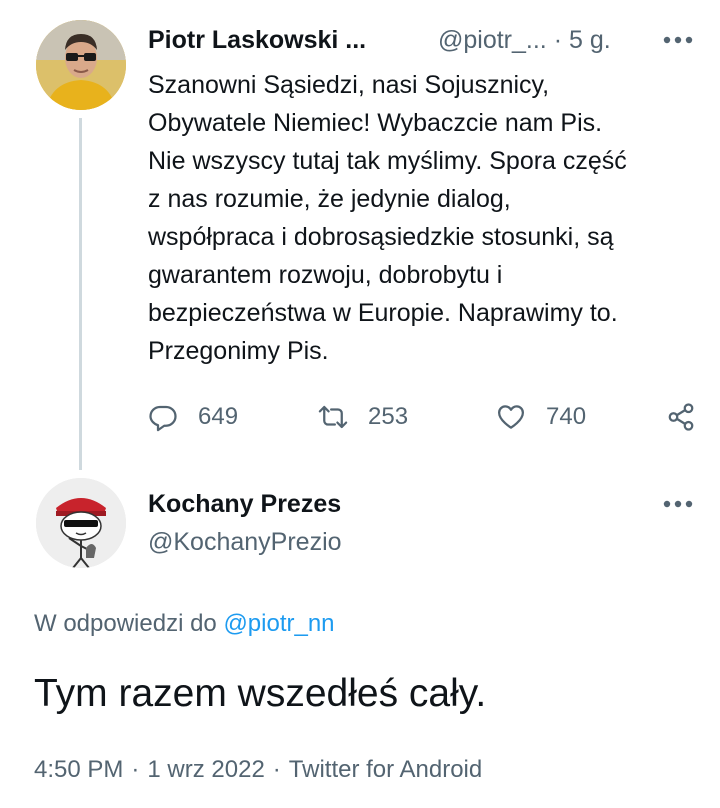 The image size is (720, 808). I want to click on tweet-header: Piotr Laskowski ... @piotr_... · 5 g., so click(422, 40).